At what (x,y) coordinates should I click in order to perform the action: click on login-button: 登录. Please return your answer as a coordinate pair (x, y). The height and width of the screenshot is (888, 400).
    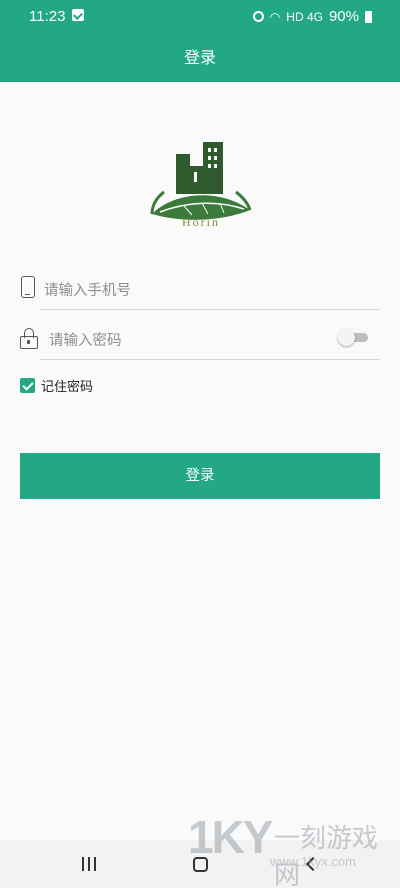
    Looking at the image, I should click on (200, 476).